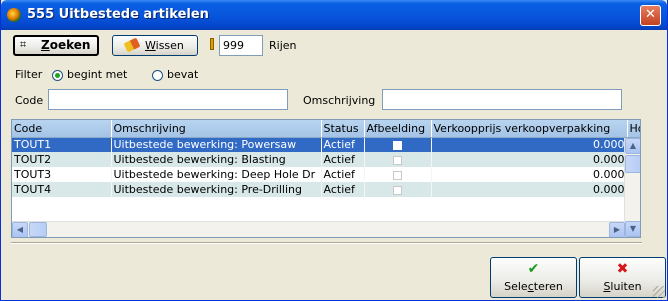  What do you see at coordinates (132, 45) in the screenshot?
I see `eraser-icon` at bounding box center [132, 45].